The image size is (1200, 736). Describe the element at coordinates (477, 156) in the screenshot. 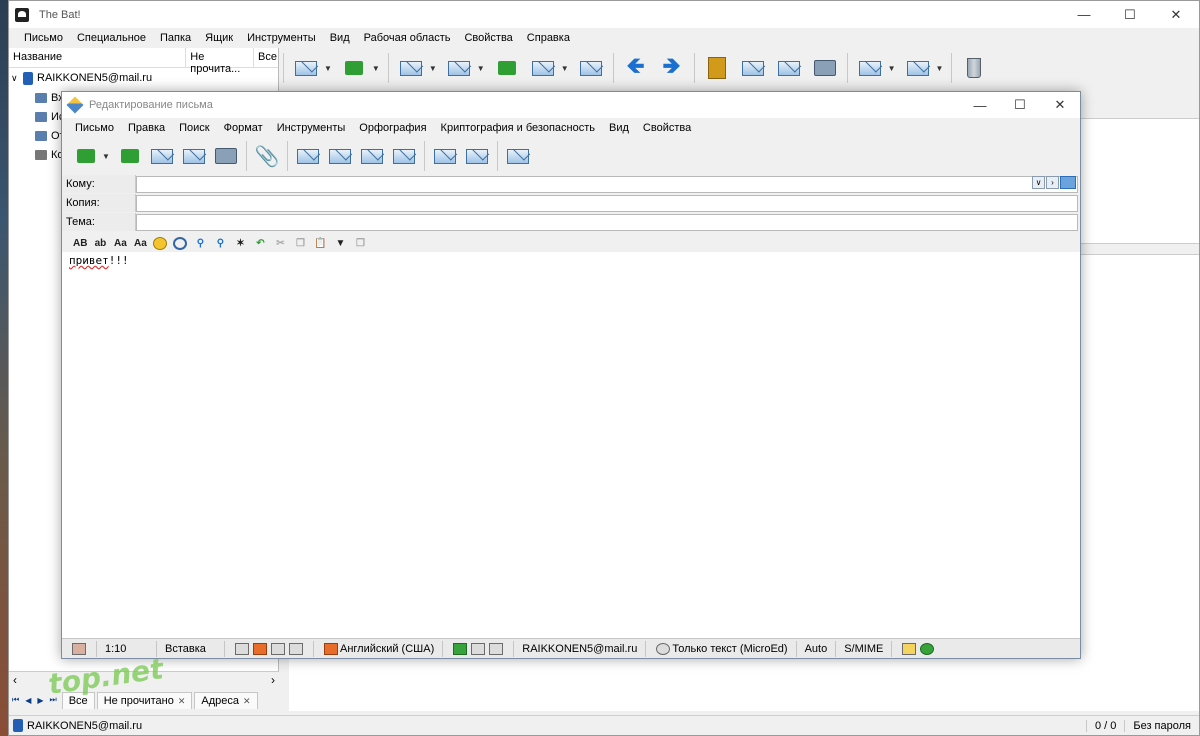

I see `sign-button` at that location.